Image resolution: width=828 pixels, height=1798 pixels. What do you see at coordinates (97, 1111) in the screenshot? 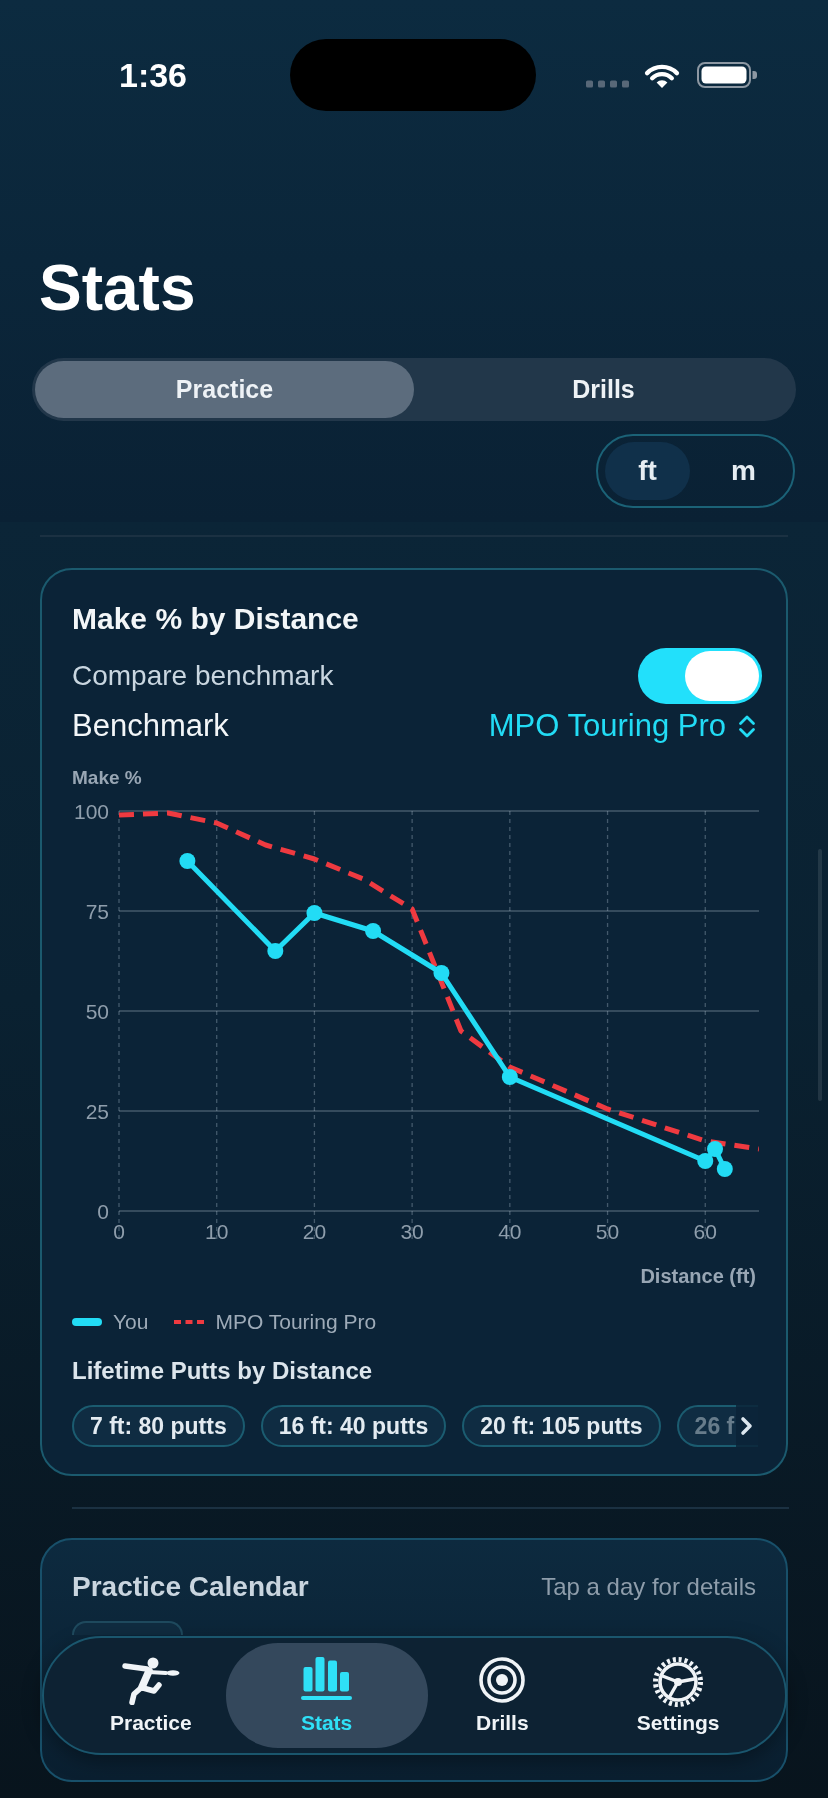
I see `axis-tick-label: 25` at bounding box center [97, 1111].